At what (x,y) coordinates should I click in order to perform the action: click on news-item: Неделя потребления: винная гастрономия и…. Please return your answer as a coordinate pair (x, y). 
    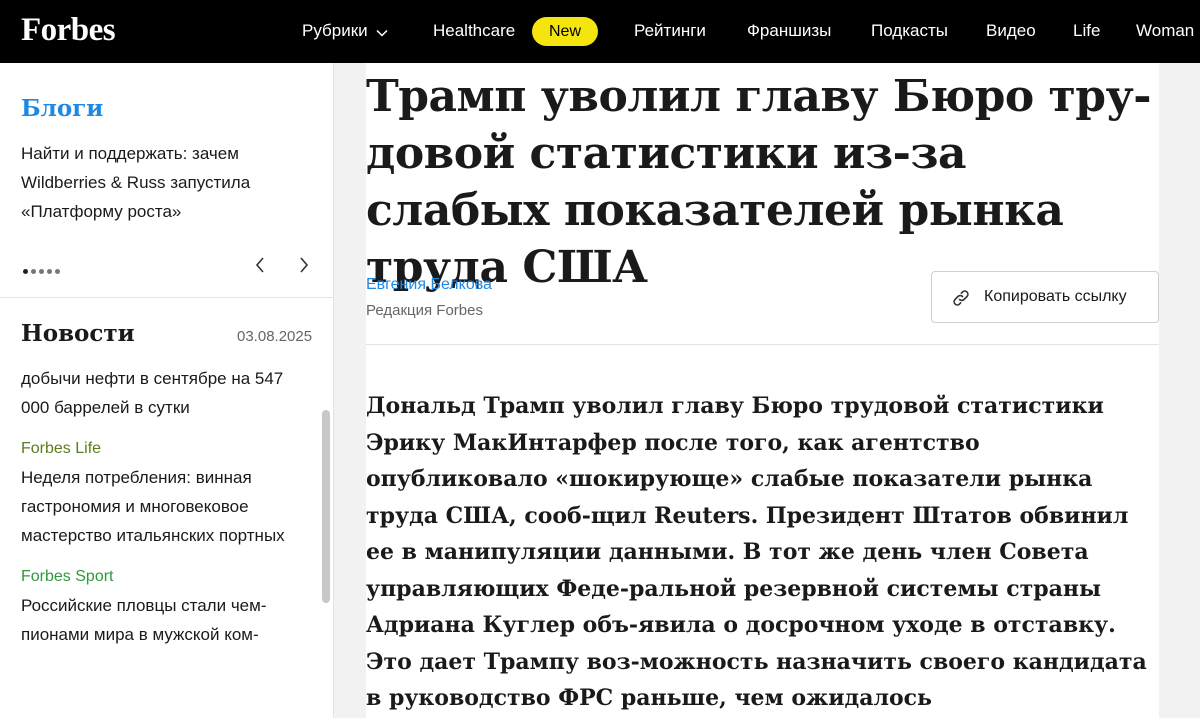
    Looking at the image, I should click on (166, 506).